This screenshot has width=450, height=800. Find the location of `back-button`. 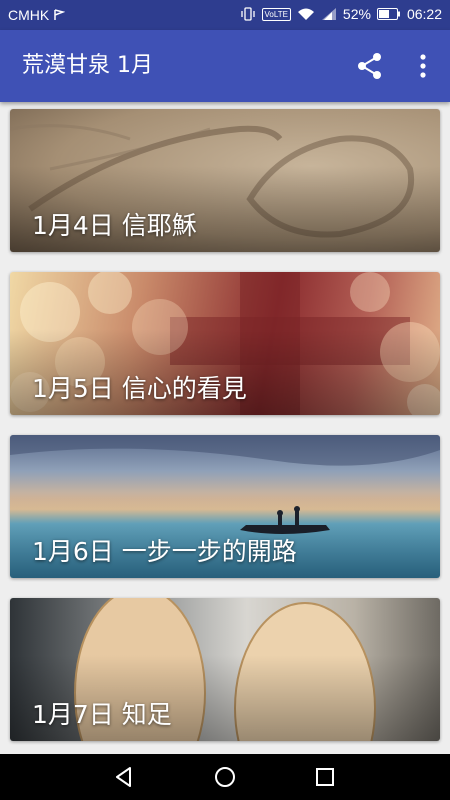

back-button is located at coordinates (124, 777).